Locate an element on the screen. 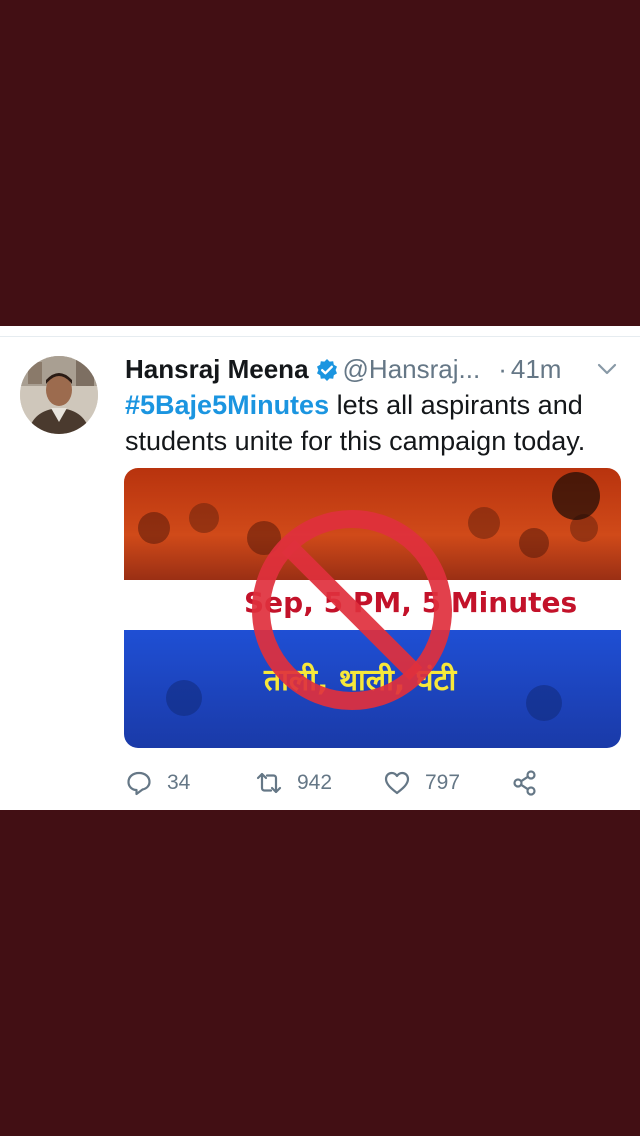  avatar is located at coordinates (59, 395).